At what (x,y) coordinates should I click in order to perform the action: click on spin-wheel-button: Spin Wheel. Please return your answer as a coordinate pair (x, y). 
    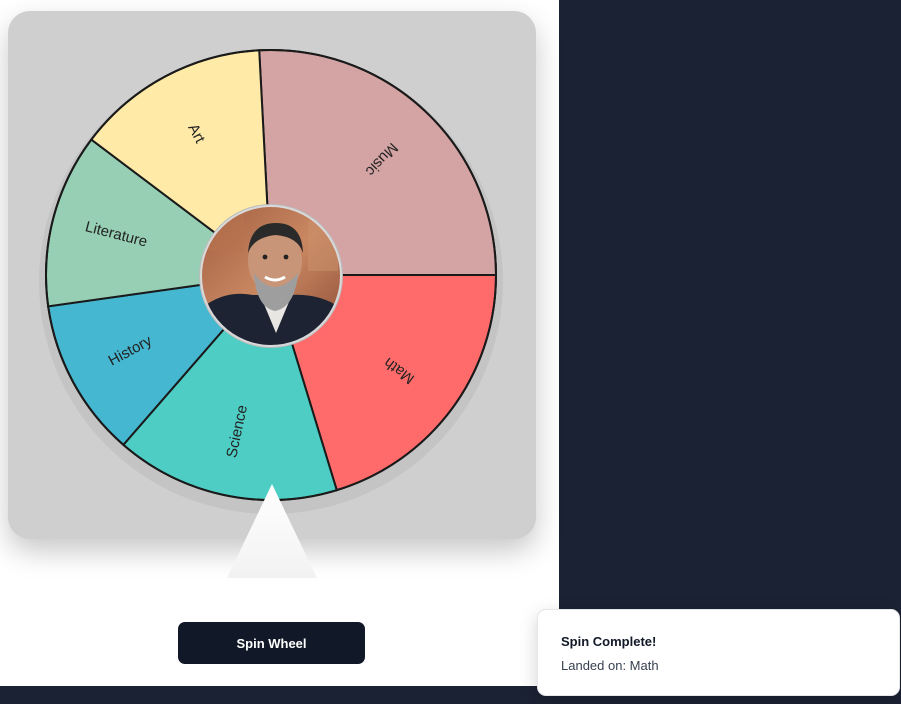
    Looking at the image, I should click on (271, 643).